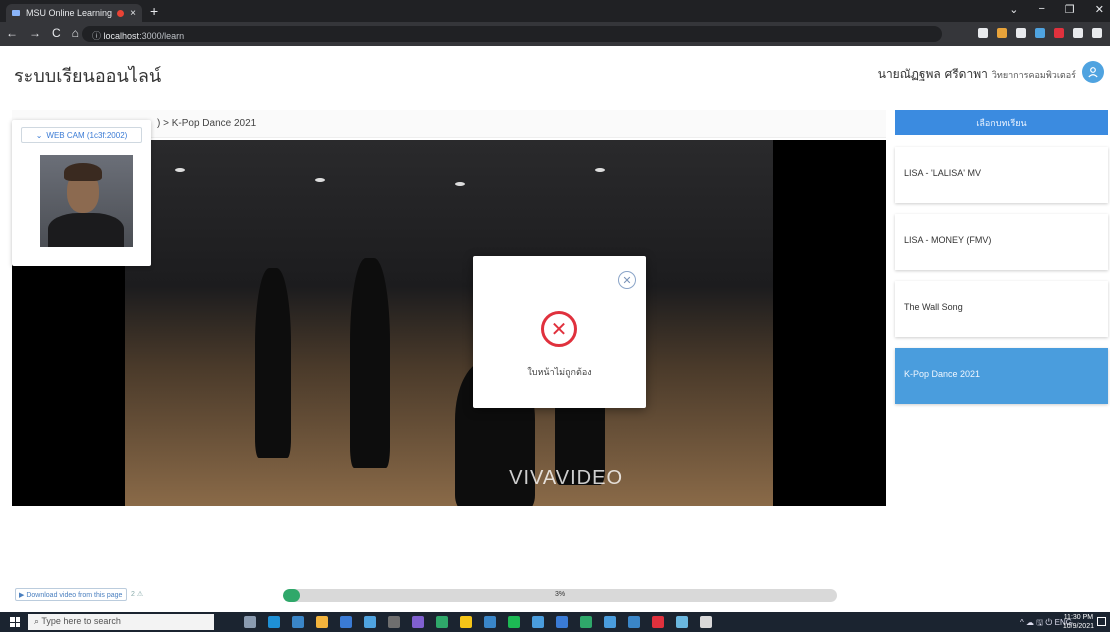  I want to click on forward-icon: →, so click(35, 33).